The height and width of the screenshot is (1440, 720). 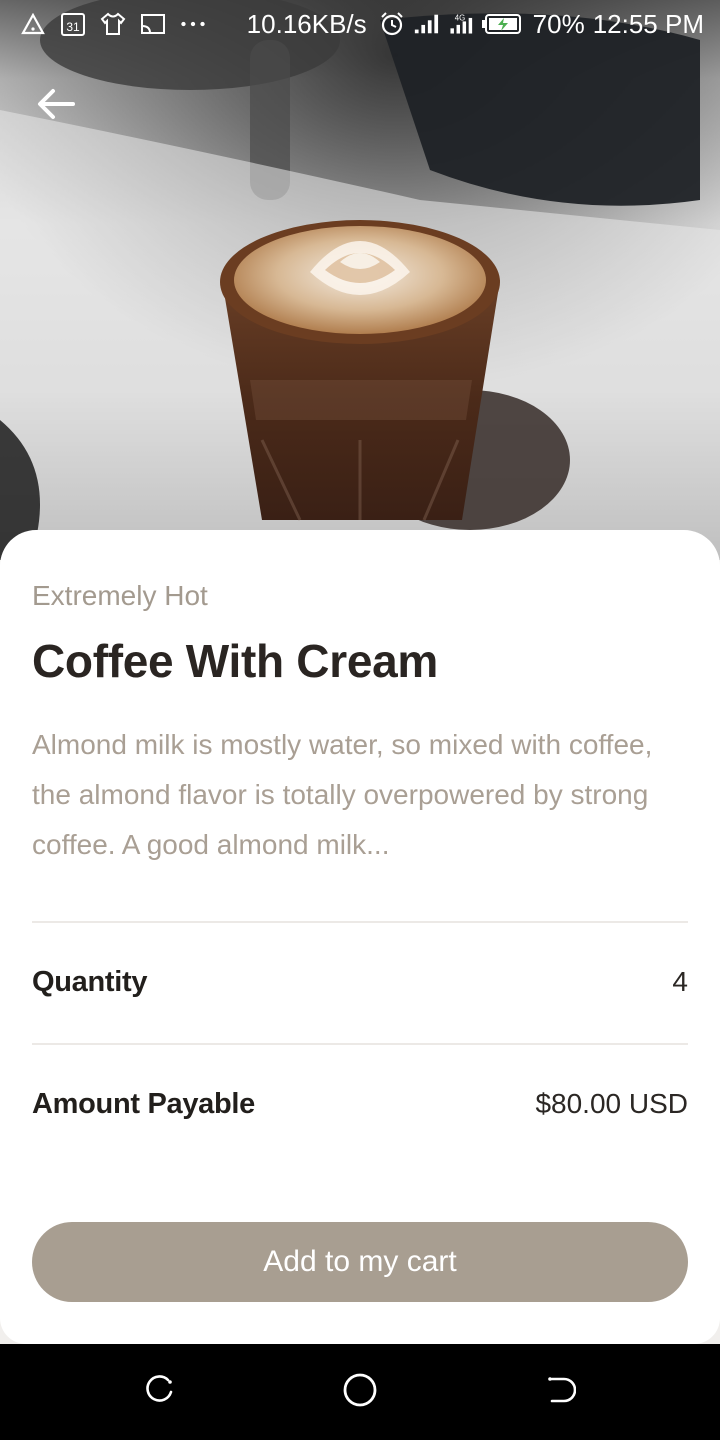 What do you see at coordinates (235, 661) in the screenshot?
I see `product-title: Coffee With Cream` at bounding box center [235, 661].